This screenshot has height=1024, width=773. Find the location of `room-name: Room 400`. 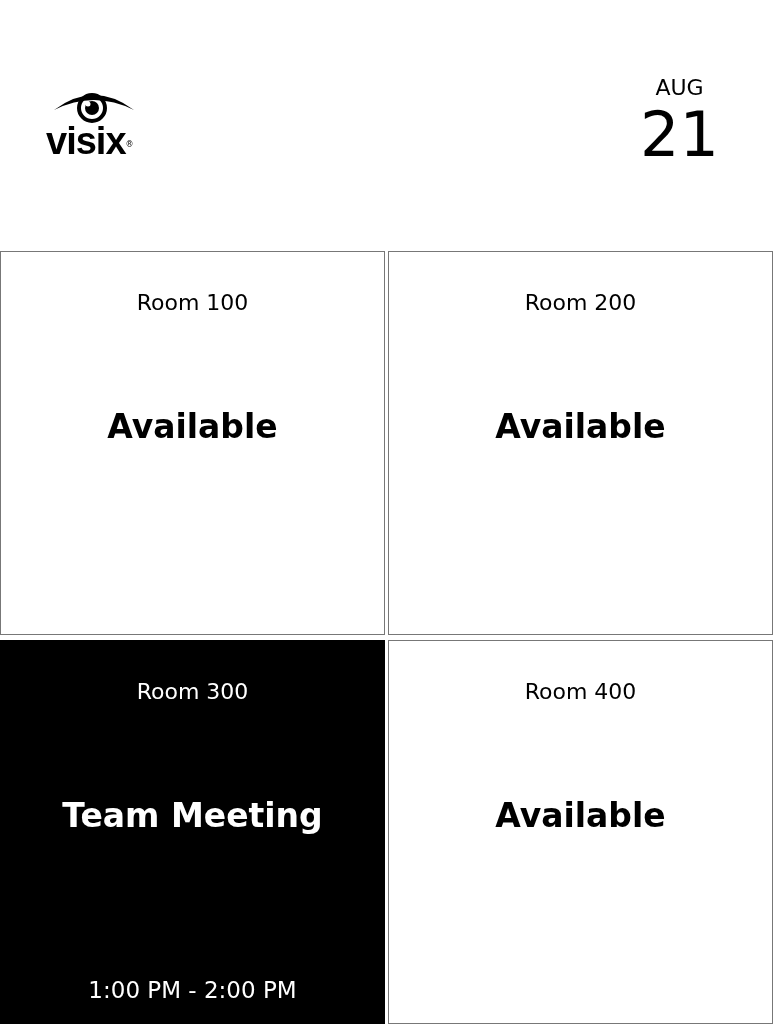

room-name: Room 400 is located at coordinates (580, 691).